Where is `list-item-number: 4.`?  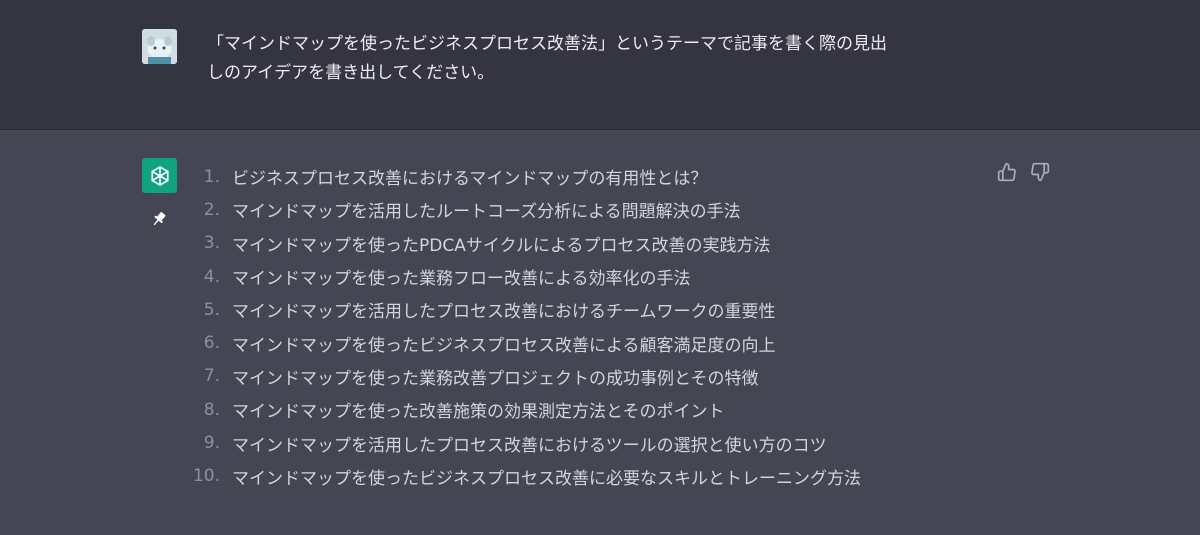 list-item-number: 4. is located at coordinates (211, 276).